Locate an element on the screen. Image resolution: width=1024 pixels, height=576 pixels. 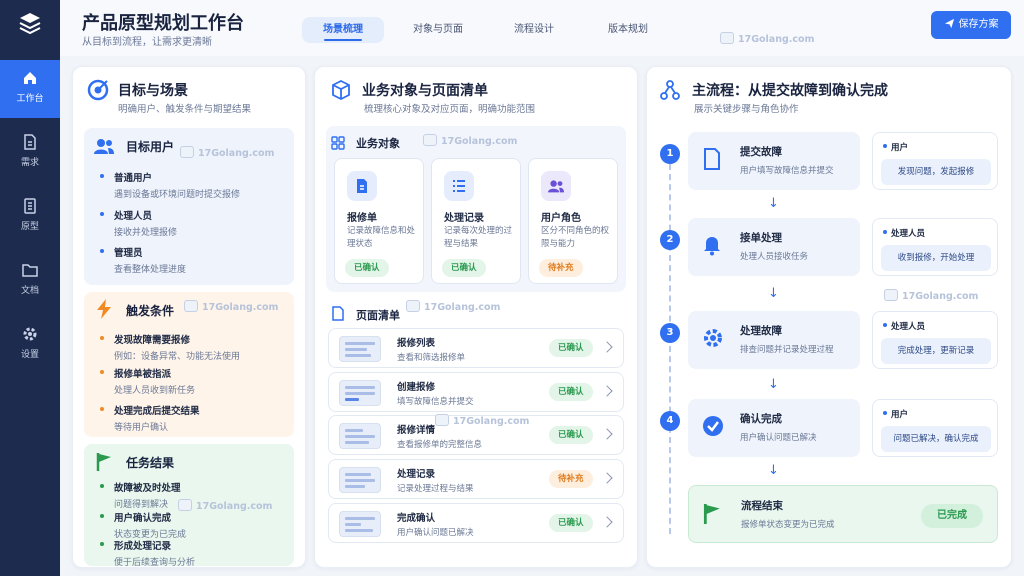
sidebar-item-label: 原型 is located at coordinates (29, 227).